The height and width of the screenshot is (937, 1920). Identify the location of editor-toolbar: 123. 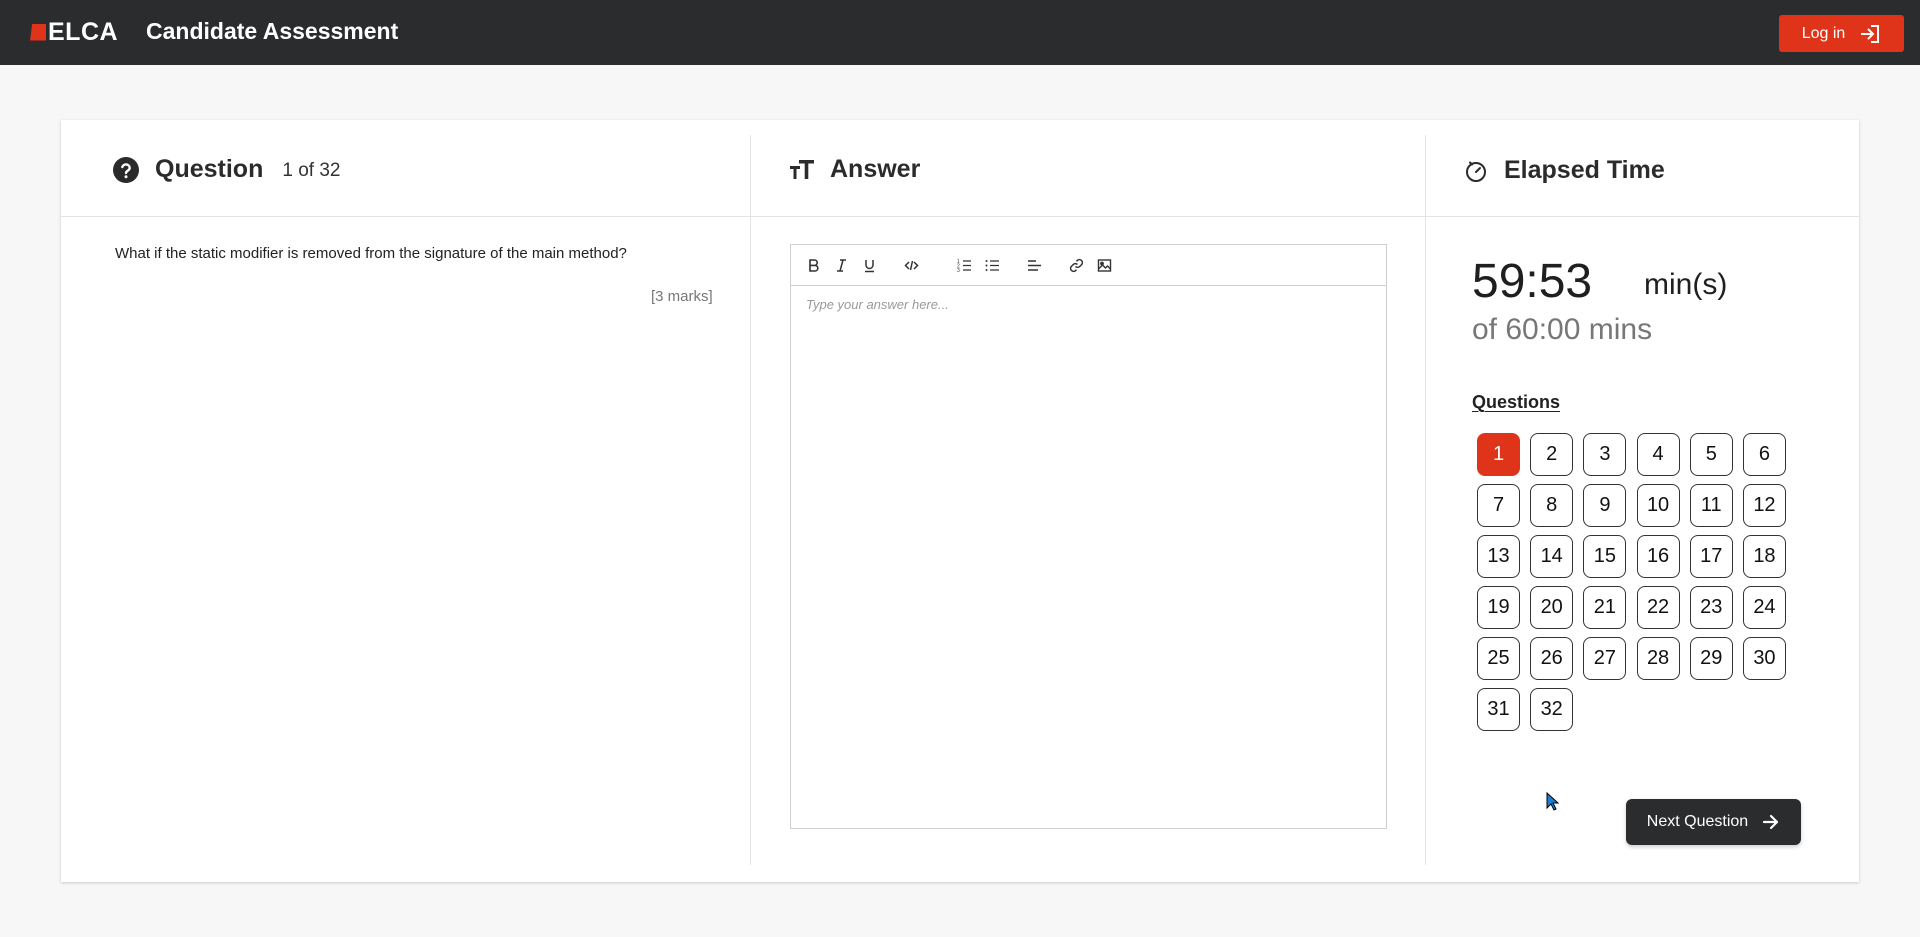
(1088, 265).